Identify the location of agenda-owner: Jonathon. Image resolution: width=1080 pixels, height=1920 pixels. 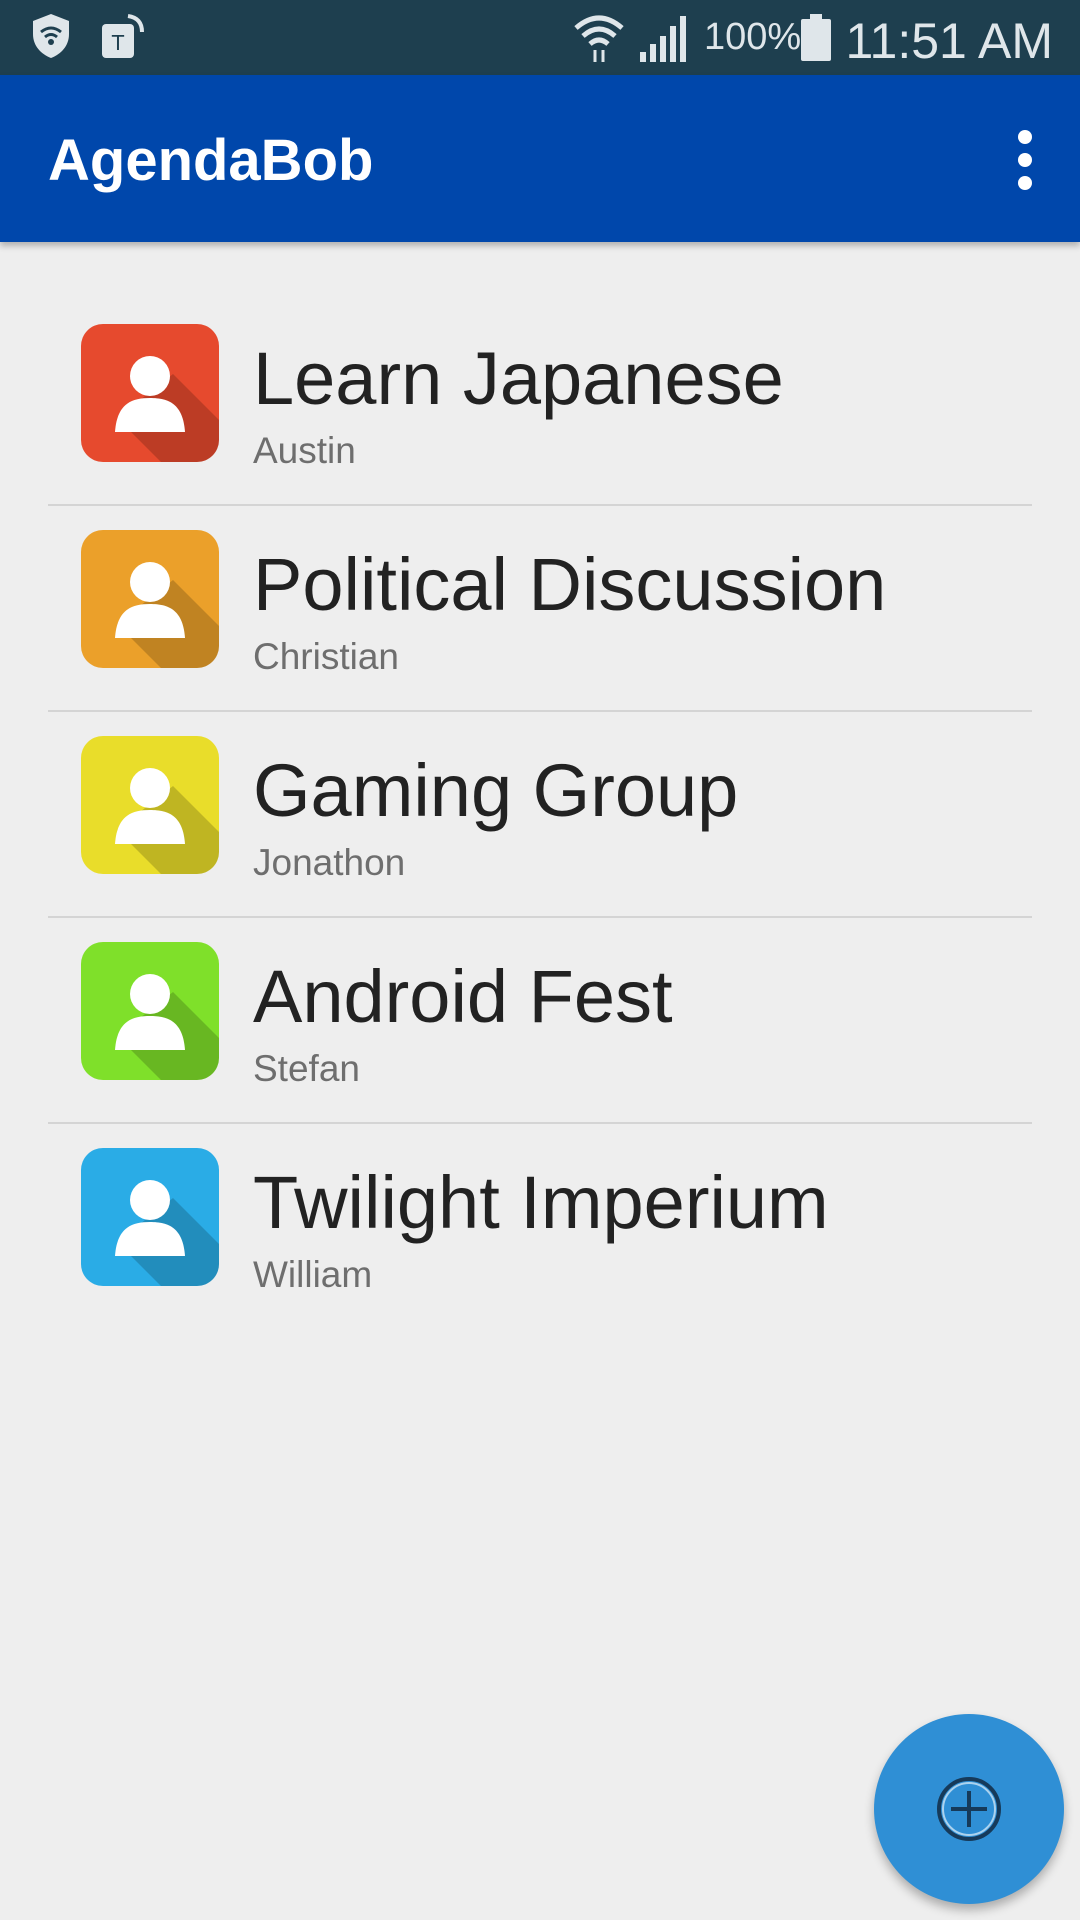
(329, 862).